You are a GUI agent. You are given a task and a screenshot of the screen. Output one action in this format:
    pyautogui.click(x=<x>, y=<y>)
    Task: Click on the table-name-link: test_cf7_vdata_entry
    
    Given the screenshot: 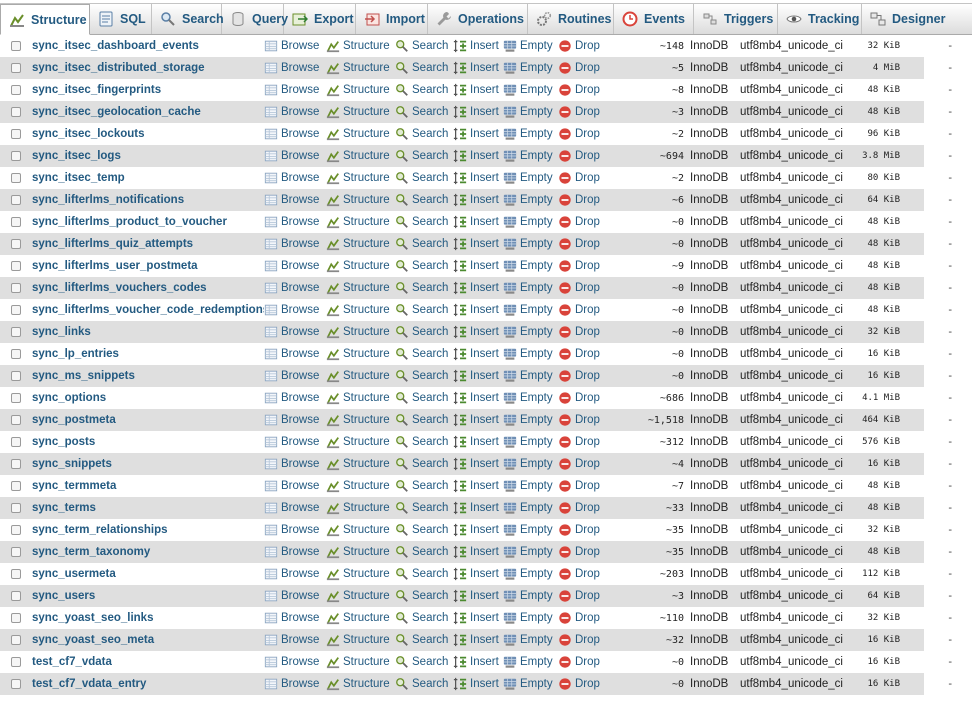 What is the action you would take?
    pyautogui.click(x=148, y=684)
    